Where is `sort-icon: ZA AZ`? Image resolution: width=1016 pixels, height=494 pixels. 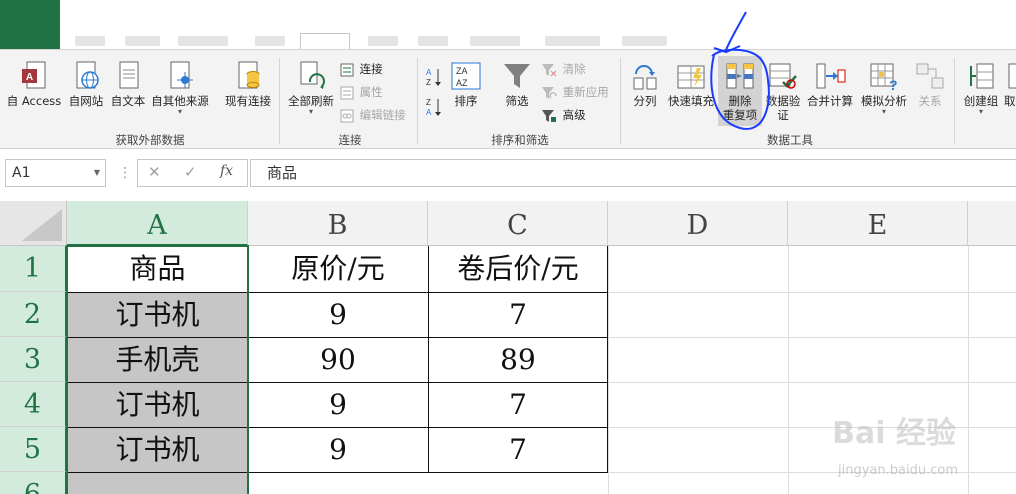 sort-icon: ZA AZ is located at coordinates (466, 76).